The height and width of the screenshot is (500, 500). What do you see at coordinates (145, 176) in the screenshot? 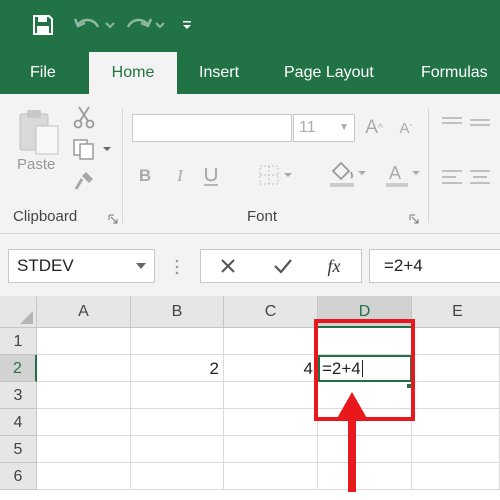
I see `bold-button: B` at bounding box center [145, 176].